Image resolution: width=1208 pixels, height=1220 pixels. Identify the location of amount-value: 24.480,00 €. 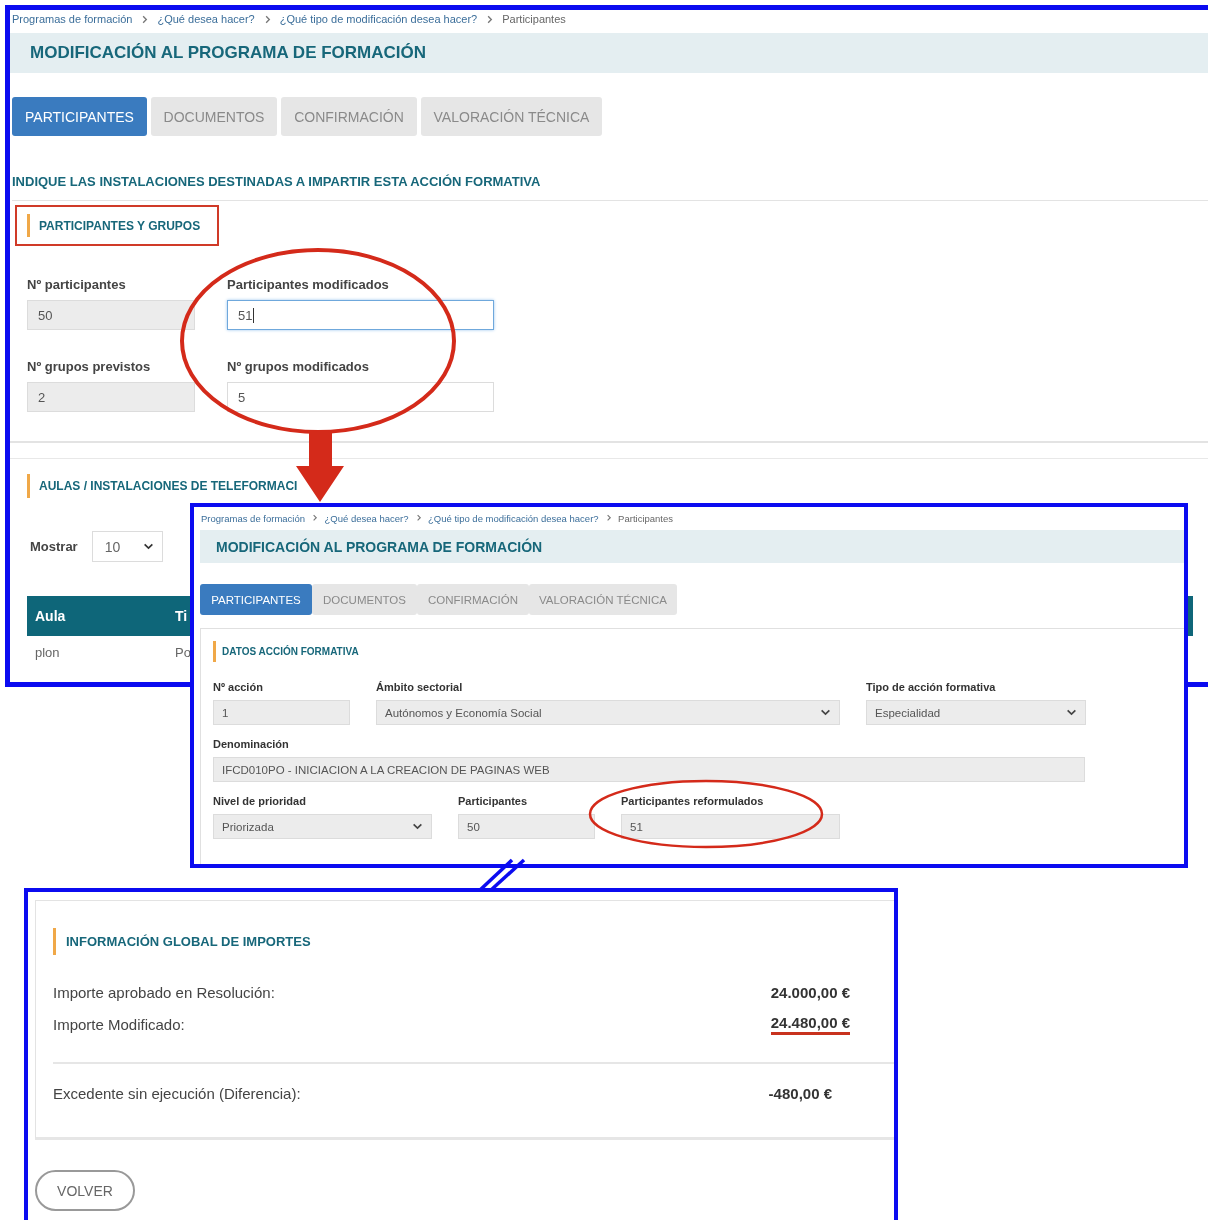
(810, 1024).